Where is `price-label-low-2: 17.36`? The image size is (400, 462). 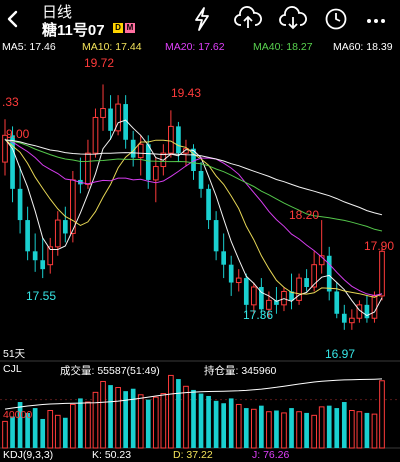
price-label-low-2: 17.36 is located at coordinates (258, 315).